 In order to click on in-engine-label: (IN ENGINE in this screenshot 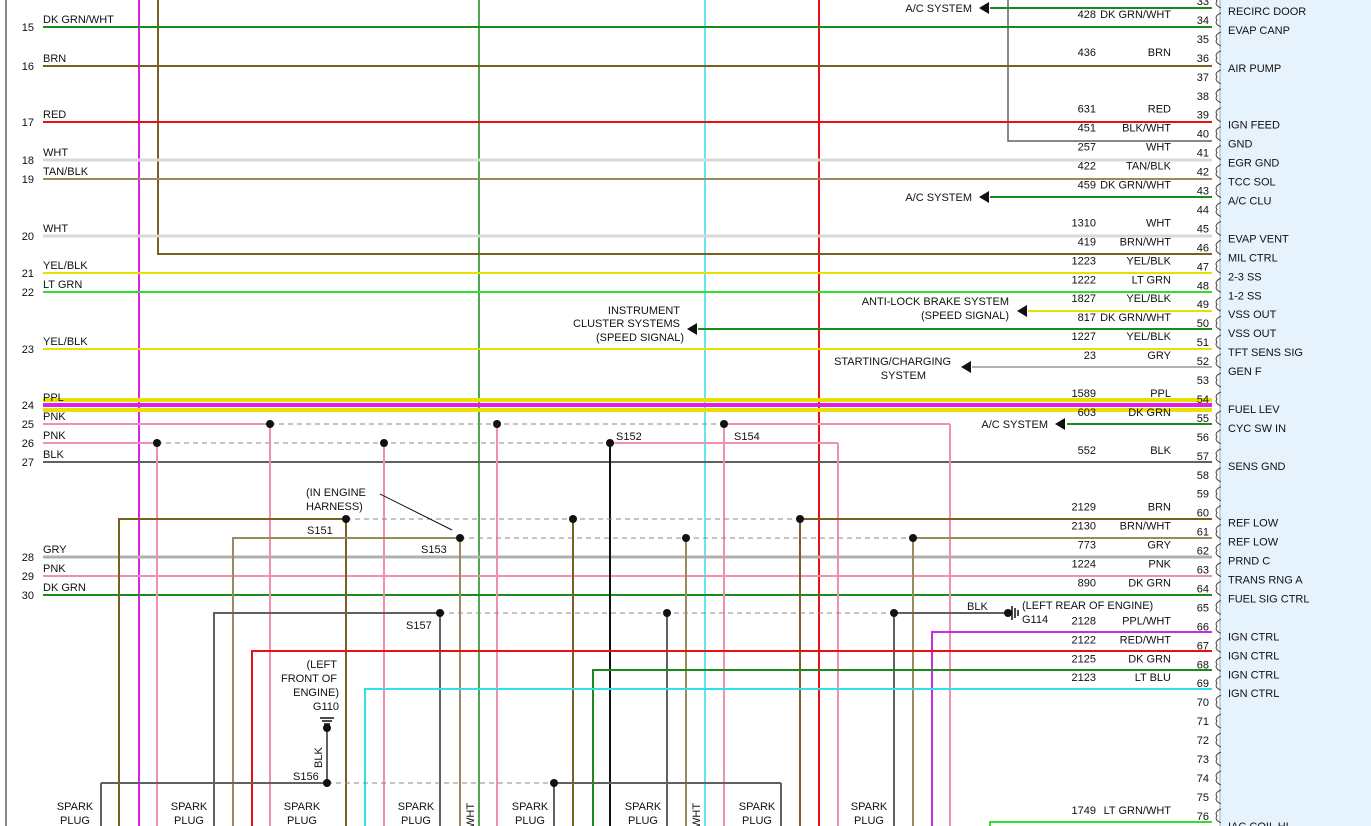, I will do `click(336, 493)`.